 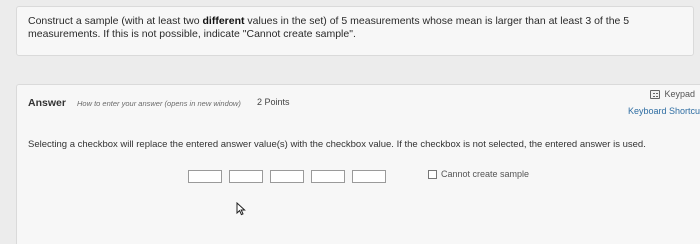 What do you see at coordinates (655, 94) in the screenshot?
I see `keypad-icon` at bounding box center [655, 94].